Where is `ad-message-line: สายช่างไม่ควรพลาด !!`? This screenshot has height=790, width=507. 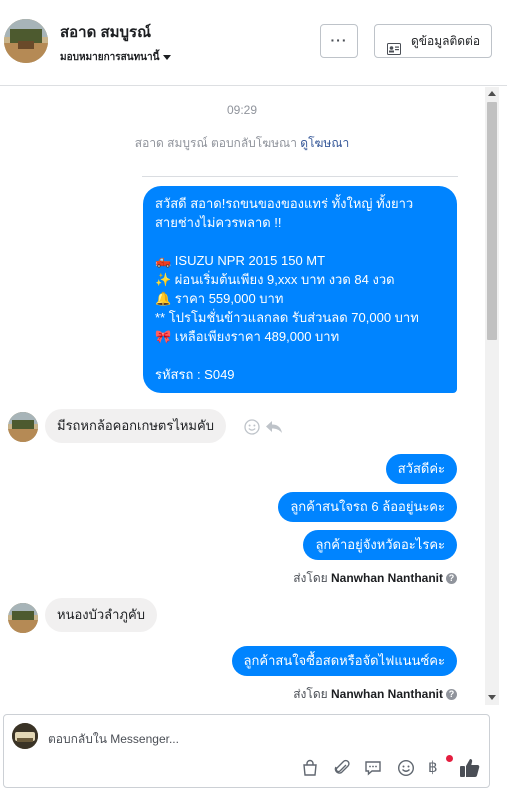 ad-message-line: สายช่างไม่ควรพลาด !! is located at coordinates (218, 222).